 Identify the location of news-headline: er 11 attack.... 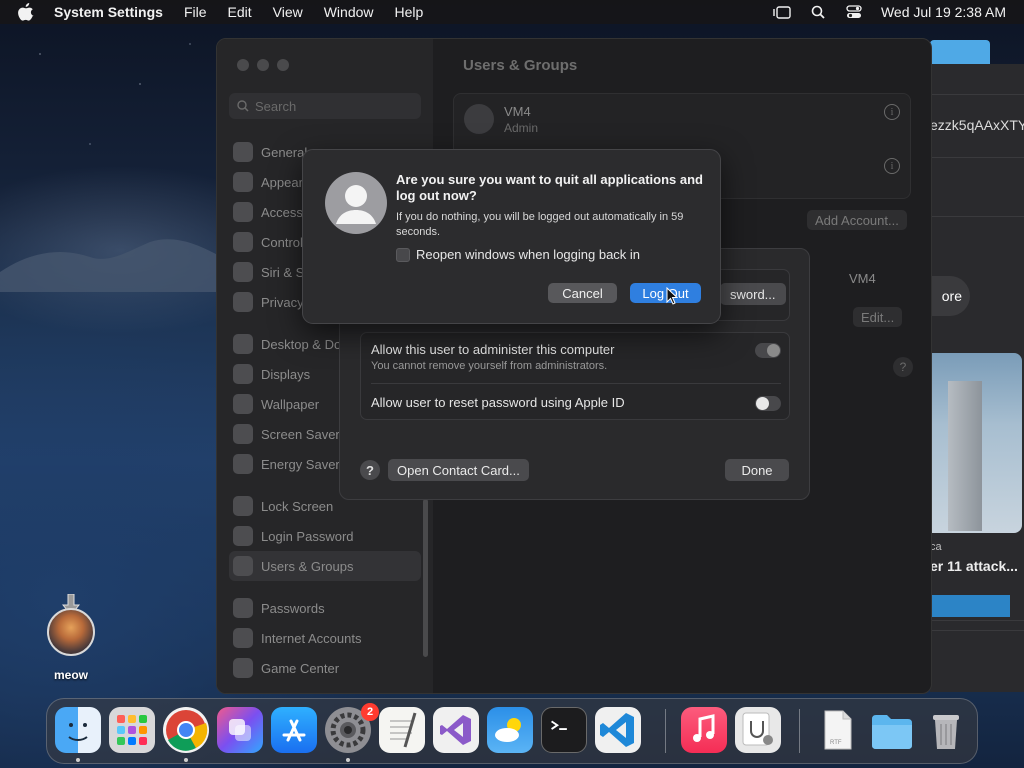
(974, 566).